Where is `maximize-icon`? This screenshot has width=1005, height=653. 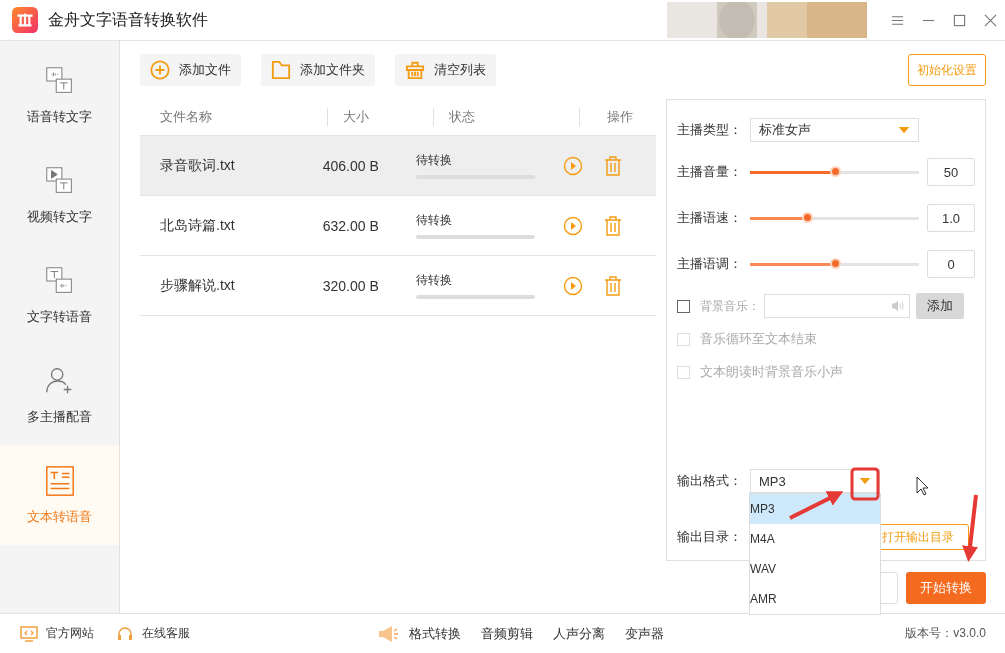 maximize-icon is located at coordinates (959, 20).